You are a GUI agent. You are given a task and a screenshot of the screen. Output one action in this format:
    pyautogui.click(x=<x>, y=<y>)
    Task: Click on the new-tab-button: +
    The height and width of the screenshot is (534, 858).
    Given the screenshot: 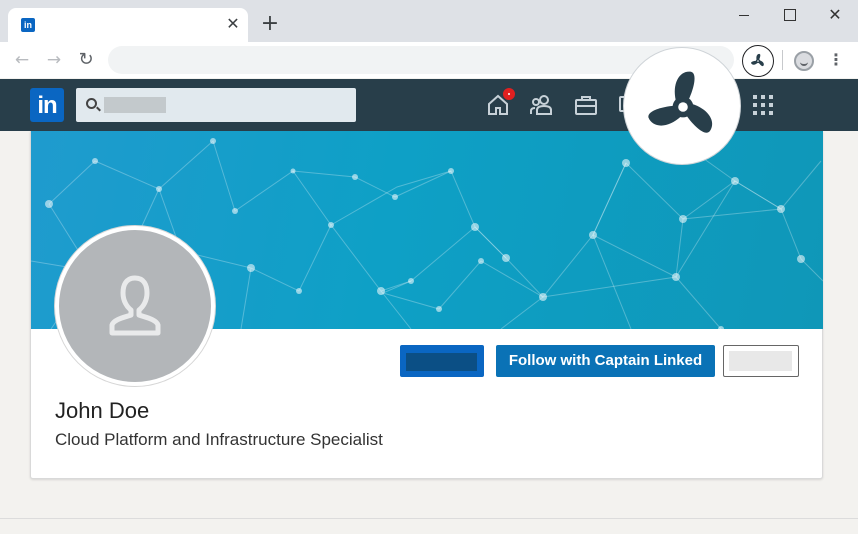 What is the action you would take?
    pyautogui.click(x=270, y=24)
    